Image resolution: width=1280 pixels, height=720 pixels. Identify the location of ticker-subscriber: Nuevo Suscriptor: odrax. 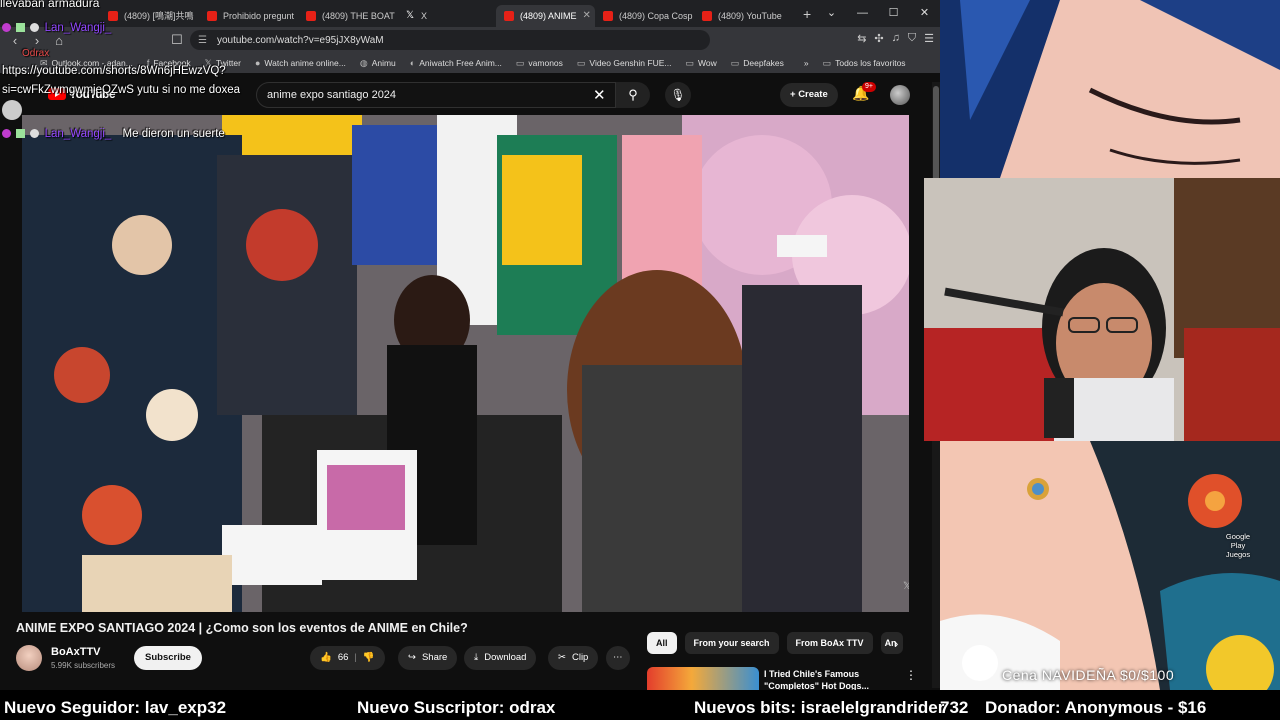
(456, 707).